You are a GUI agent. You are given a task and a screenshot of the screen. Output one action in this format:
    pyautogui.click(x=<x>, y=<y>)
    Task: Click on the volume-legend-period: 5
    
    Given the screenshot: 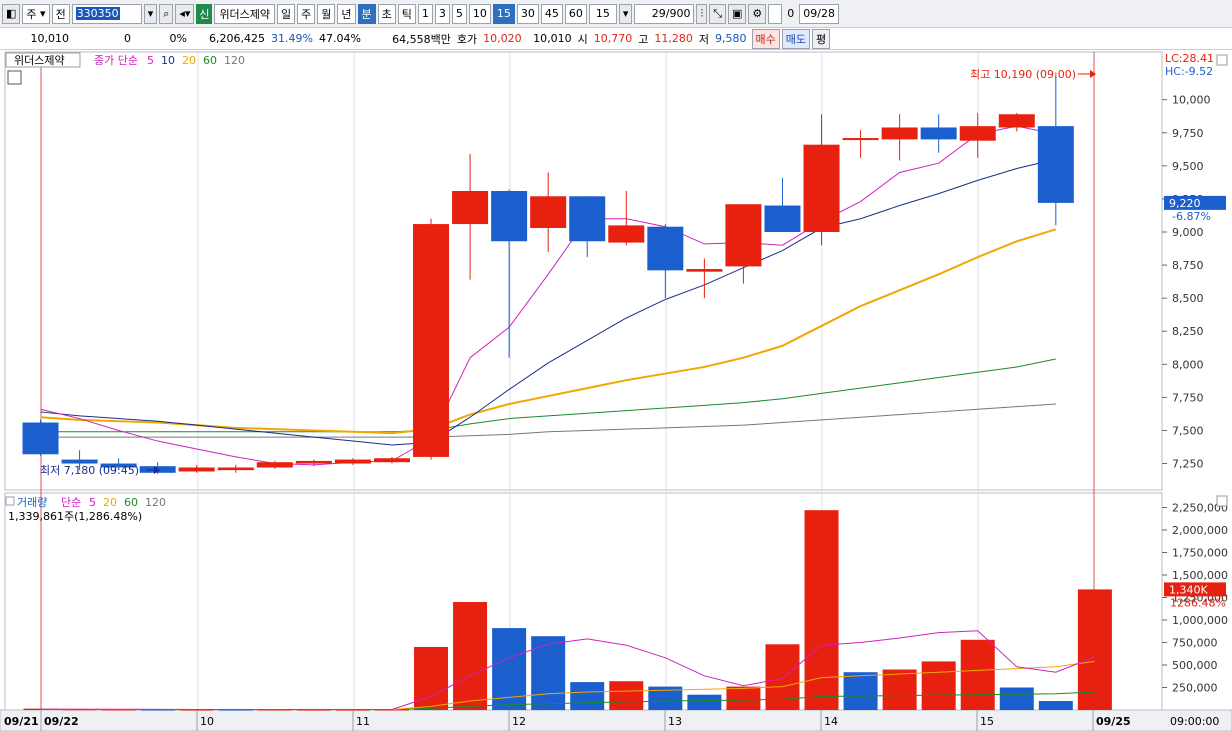 What is the action you would take?
    pyautogui.click(x=92, y=502)
    